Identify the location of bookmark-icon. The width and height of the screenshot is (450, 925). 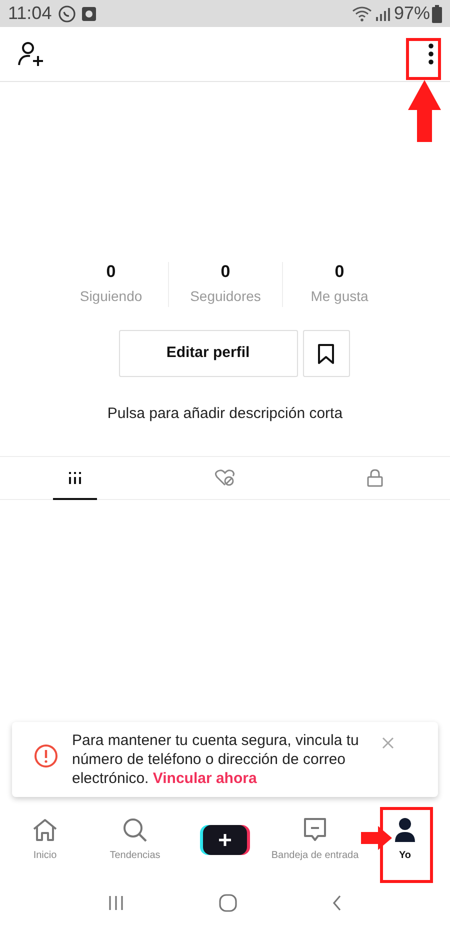
(326, 354).